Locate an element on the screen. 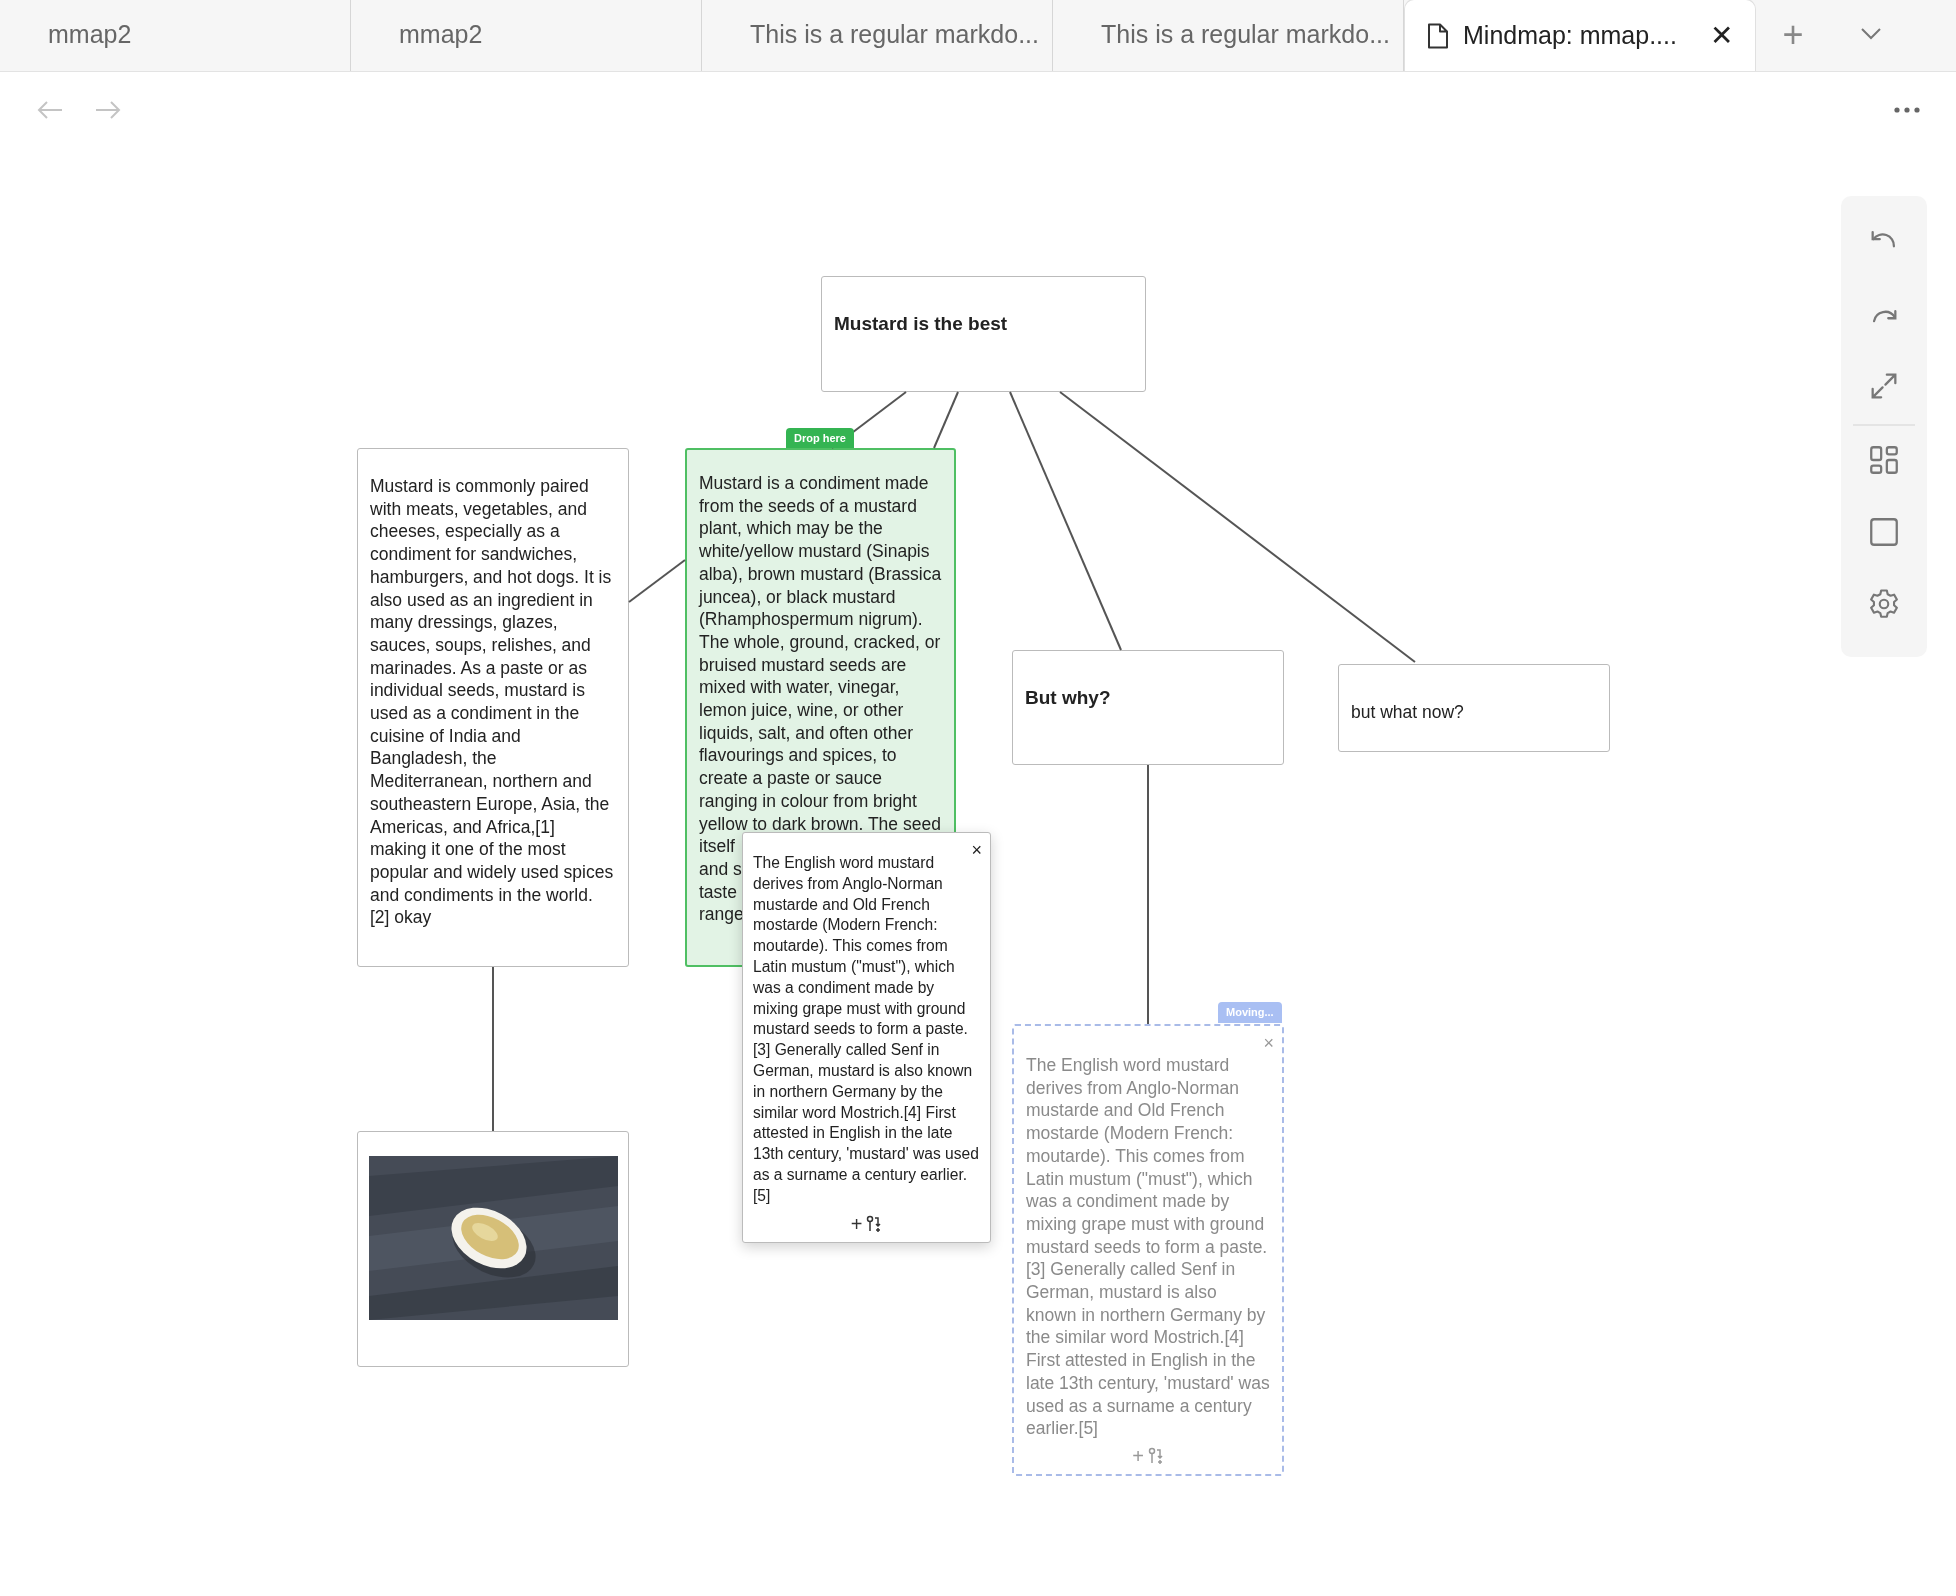 This screenshot has width=1956, height=1596. node-card: Mustard is the best is located at coordinates (983, 334).